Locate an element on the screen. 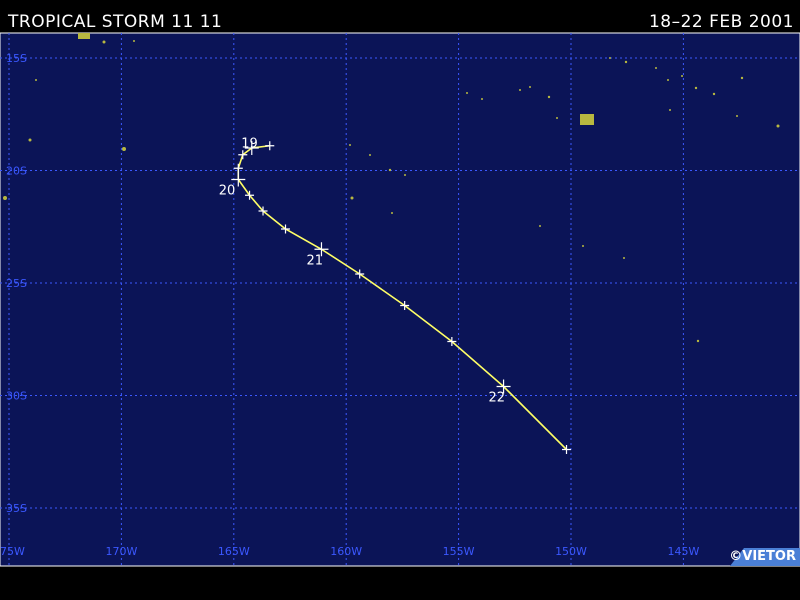 The width and height of the screenshot is (800, 600). storm-title: TROPICAL STORM 11 11 is located at coordinates (115, 22).